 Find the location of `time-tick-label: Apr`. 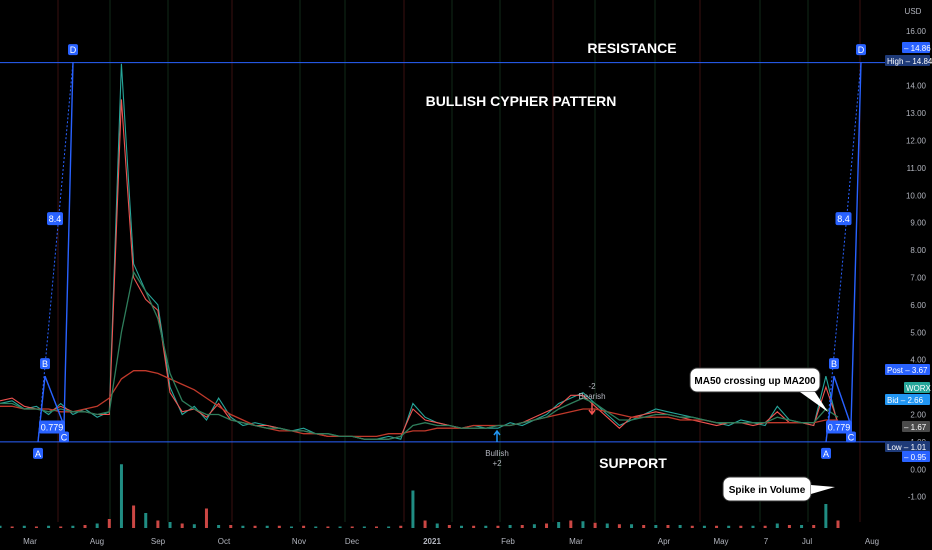

time-tick-label: Apr is located at coordinates (664, 541).